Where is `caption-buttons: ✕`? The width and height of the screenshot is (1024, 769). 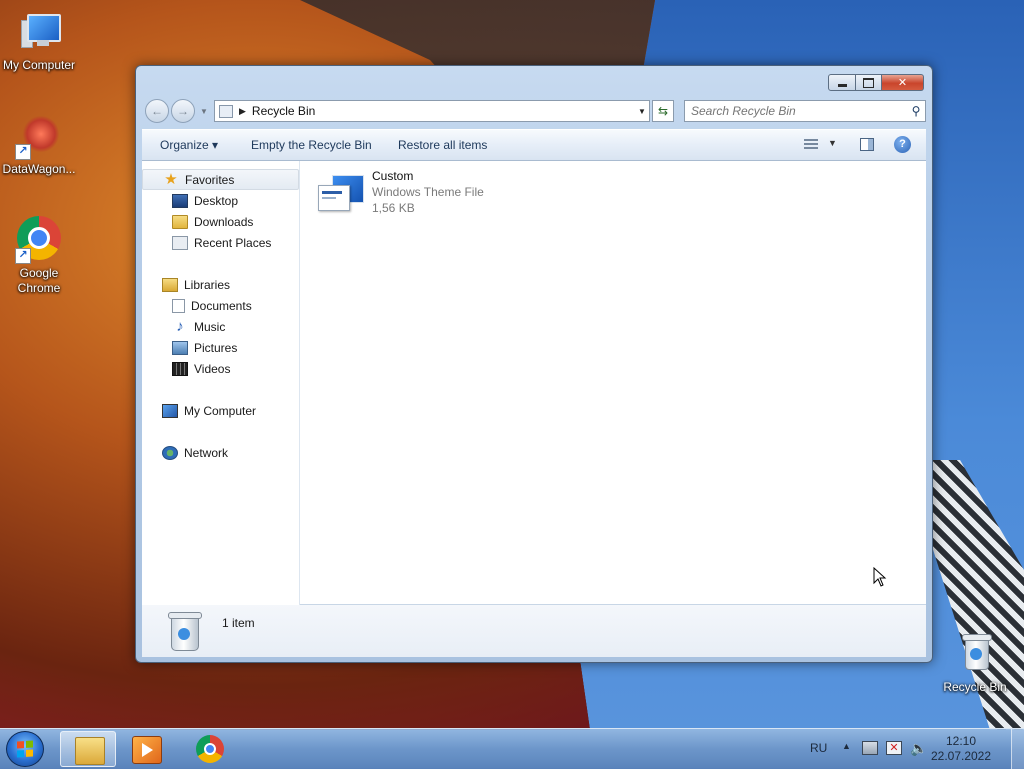 caption-buttons: ✕ is located at coordinates (876, 82).